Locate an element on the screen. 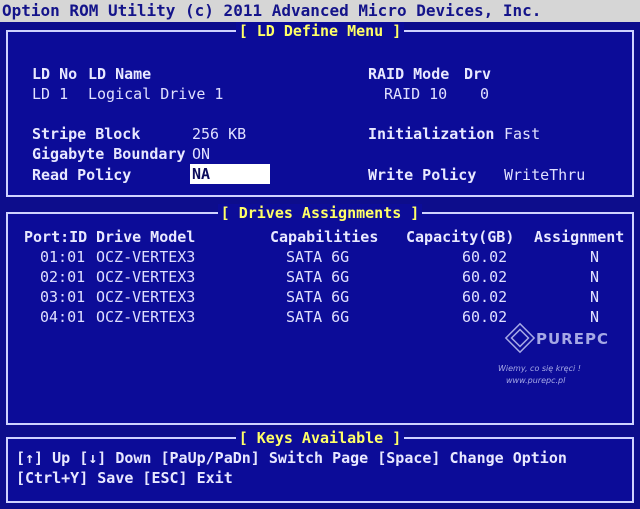  ld-define-panel-title: [ LD Define Menu ] is located at coordinates (320, 31).